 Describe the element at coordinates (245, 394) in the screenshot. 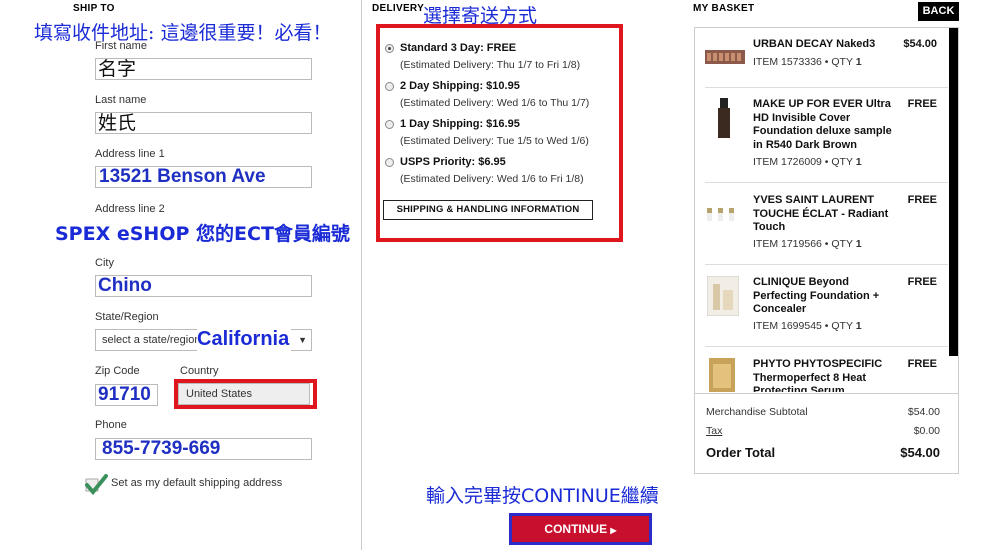

I see `country-highlight` at that location.